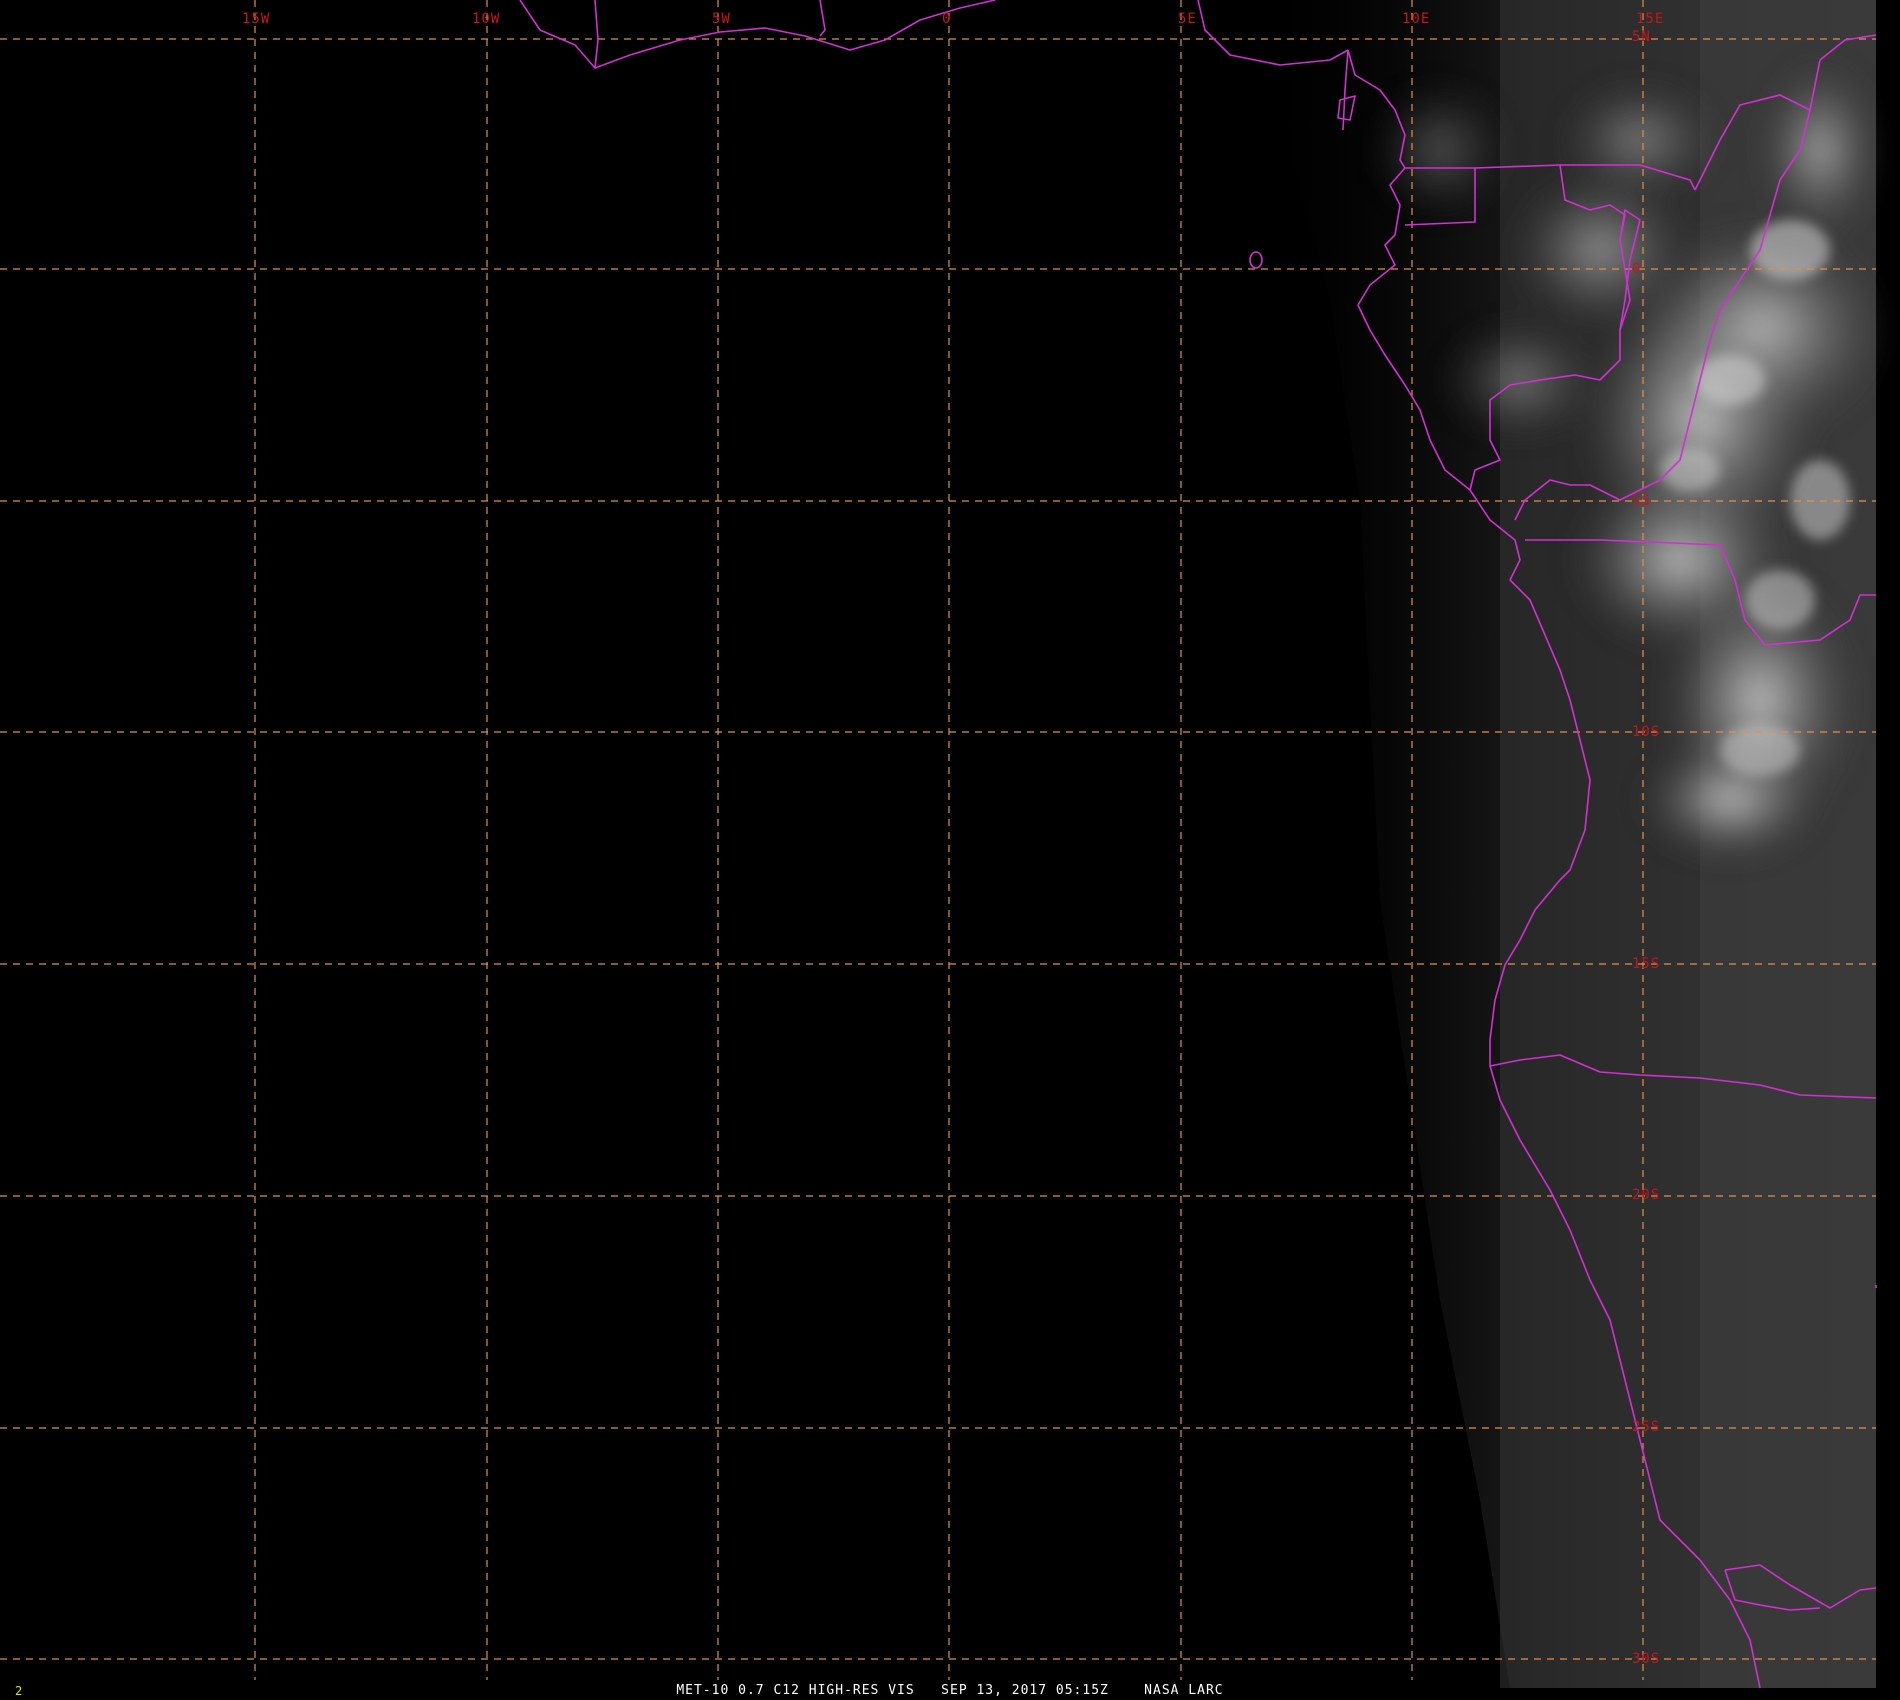 This screenshot has height=1700, width=1900. What do you see at coordinates (721, 19) in the screenshot?
I see `longitude-label-5w: 5W` at bounding box center [721, 19].